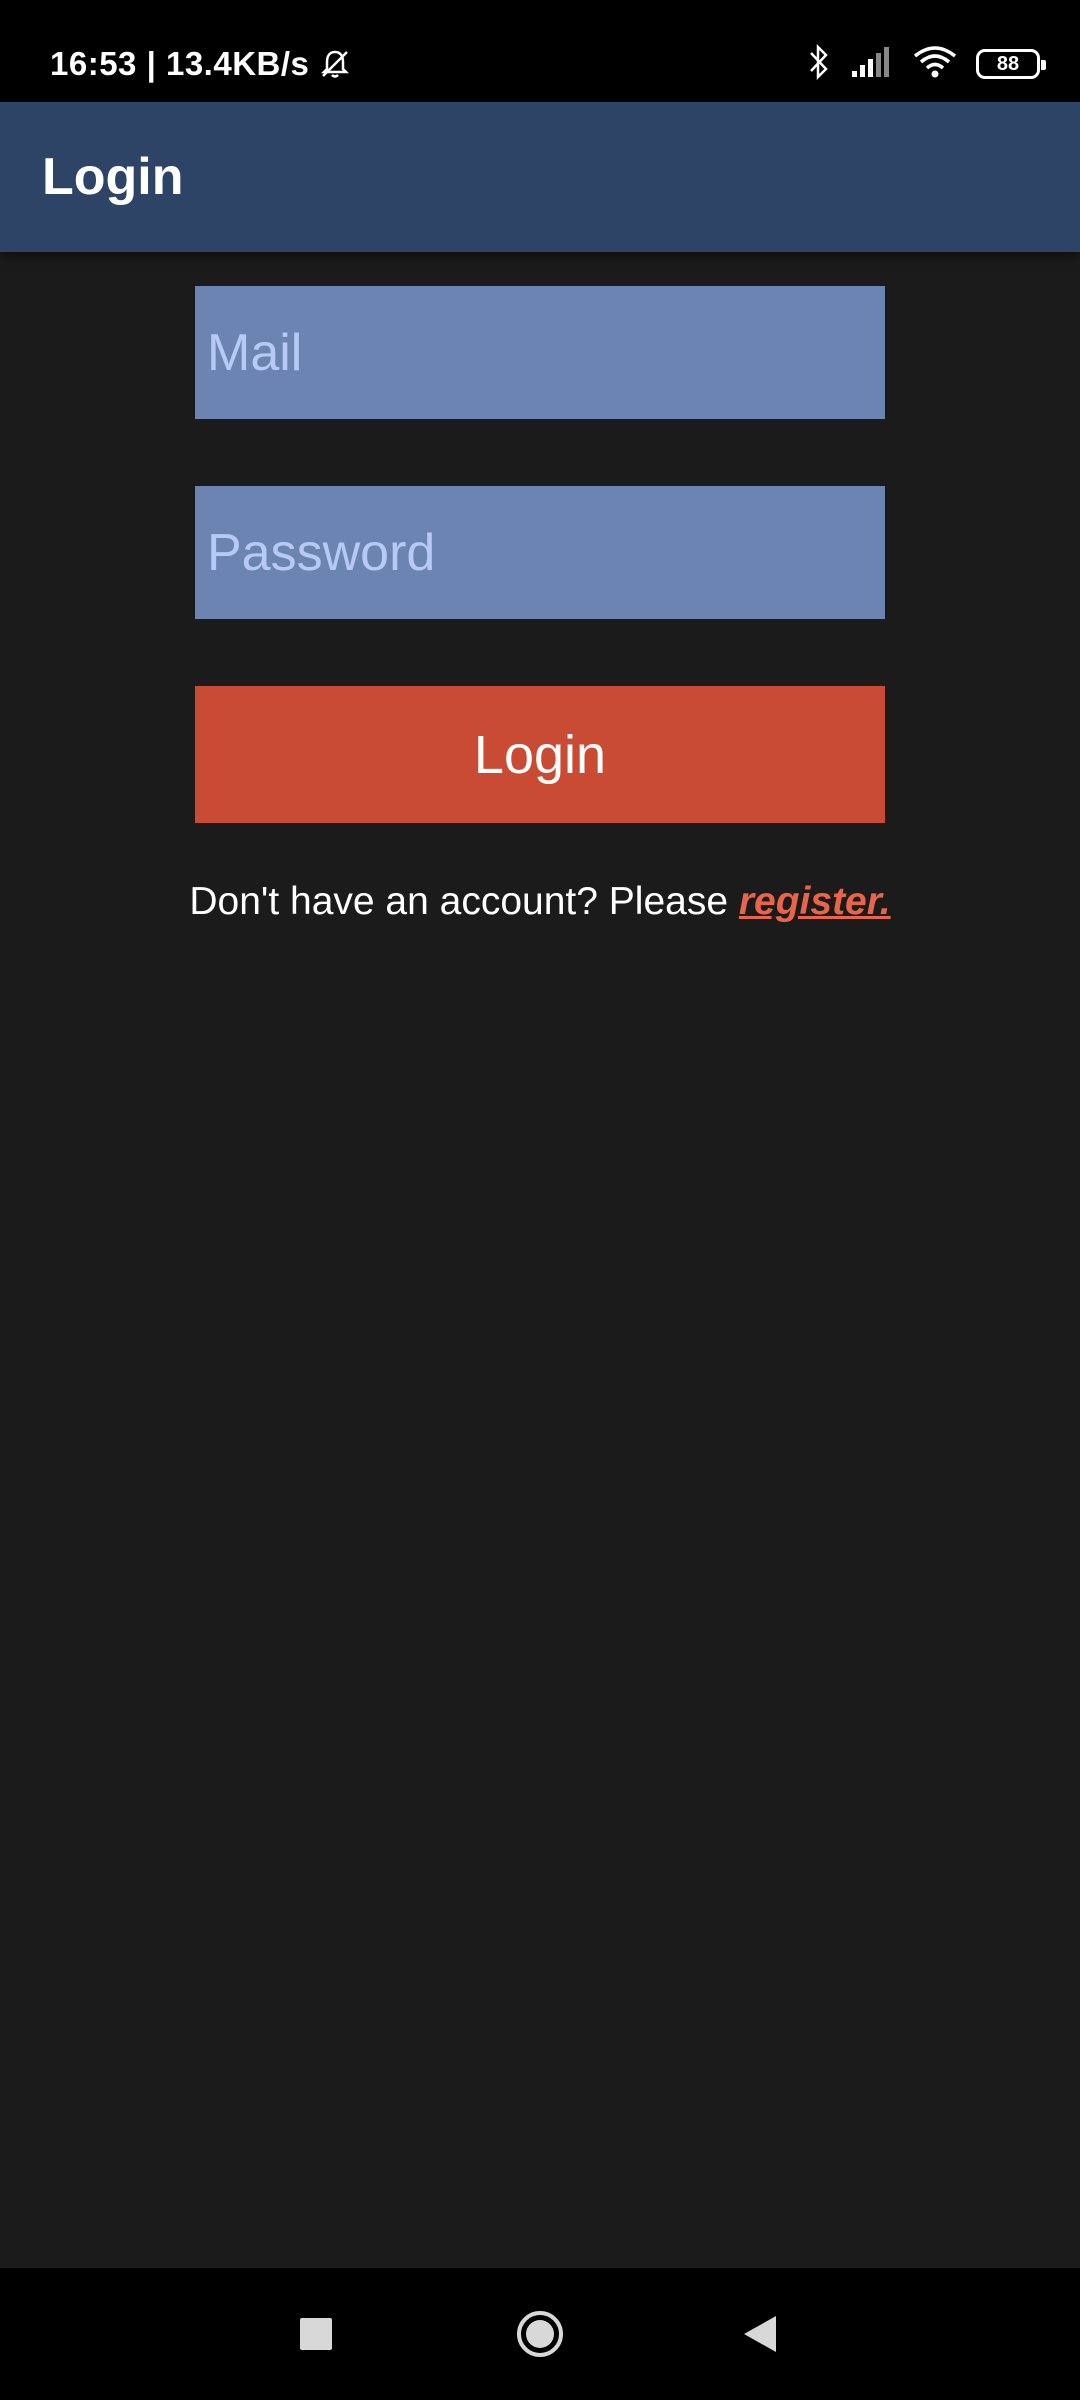 This screenshot has width=1080, height=2400. What do you see at coordinates (540, 177) in the screenshot?
I see `app-bar: Login` at bounding box center [540, 177].